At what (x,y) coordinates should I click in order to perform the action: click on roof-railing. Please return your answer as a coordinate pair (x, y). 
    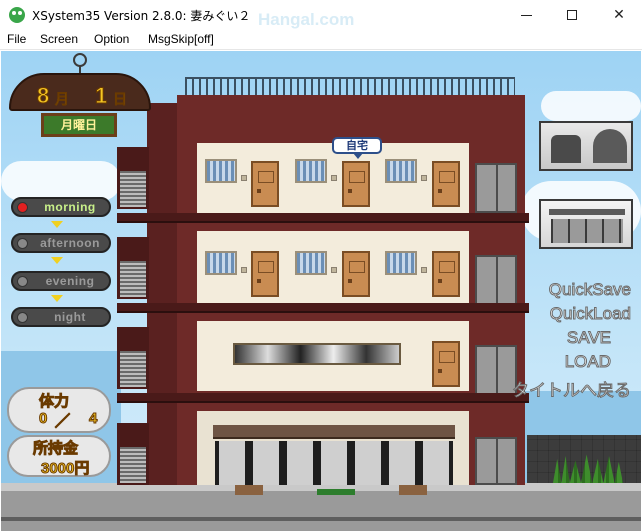
    Looking at the image, I should click on (350, 86).